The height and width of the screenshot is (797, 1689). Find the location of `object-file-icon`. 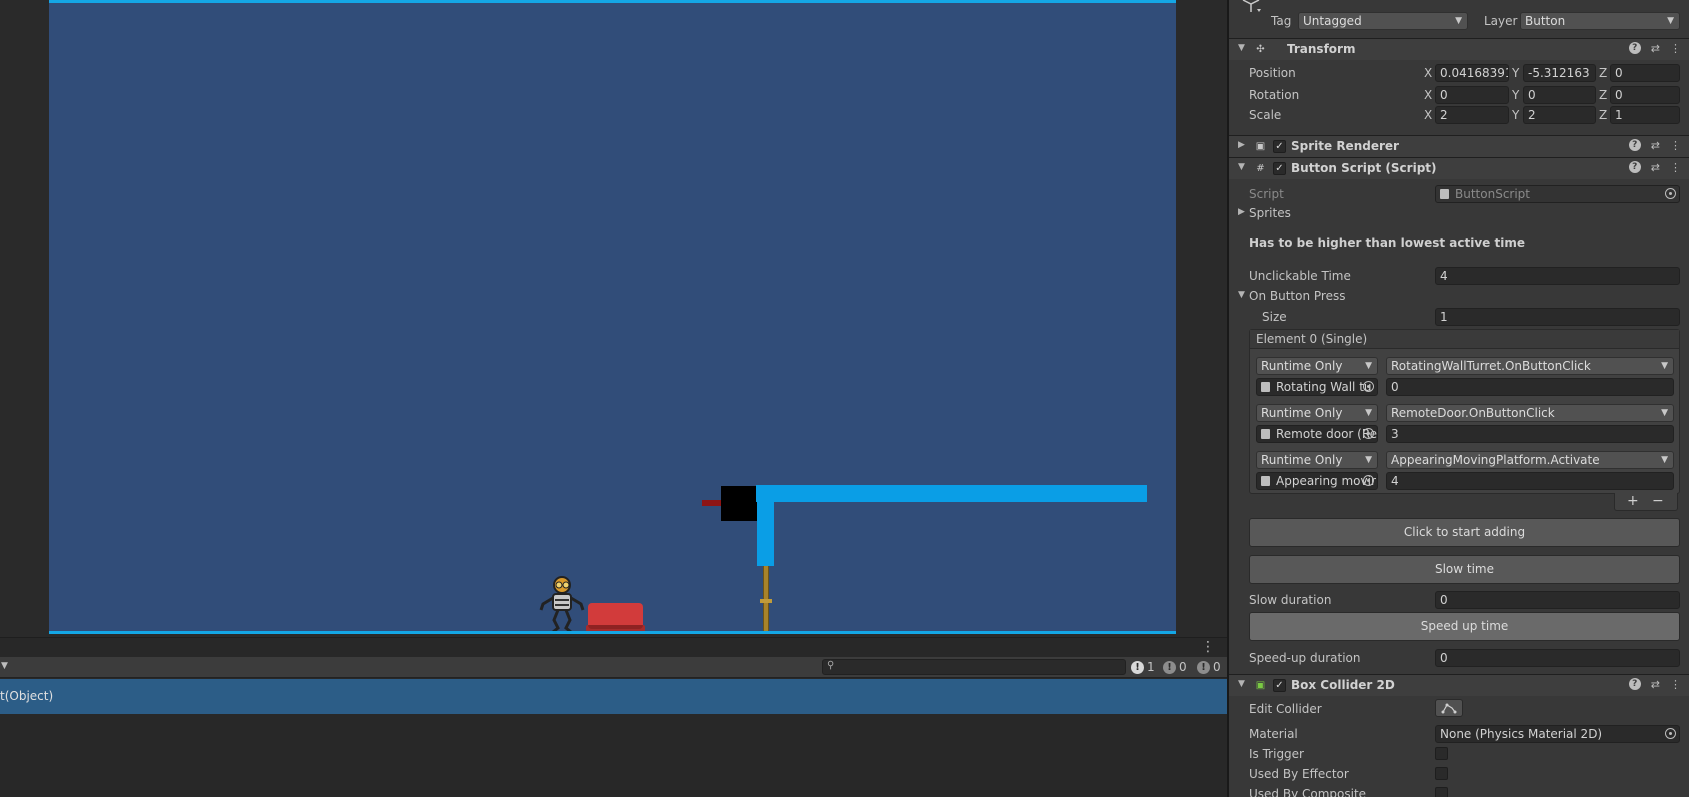

object-file-icon is located at coordinates (1265, 434).